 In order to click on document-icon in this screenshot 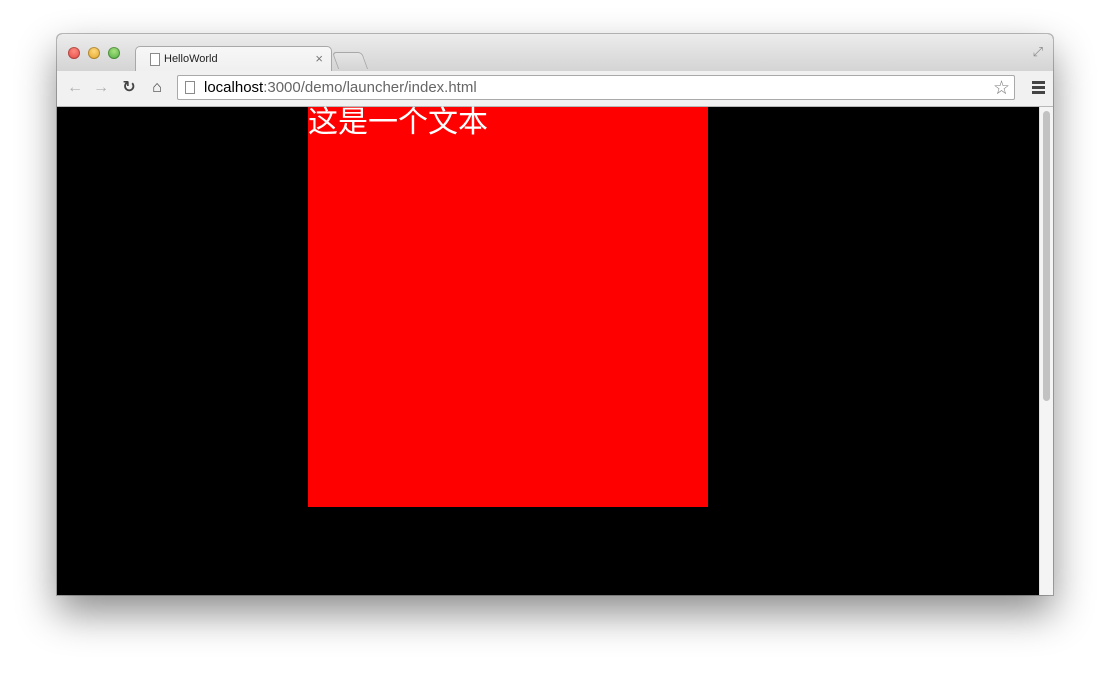, I will do `click(155, 59)`.